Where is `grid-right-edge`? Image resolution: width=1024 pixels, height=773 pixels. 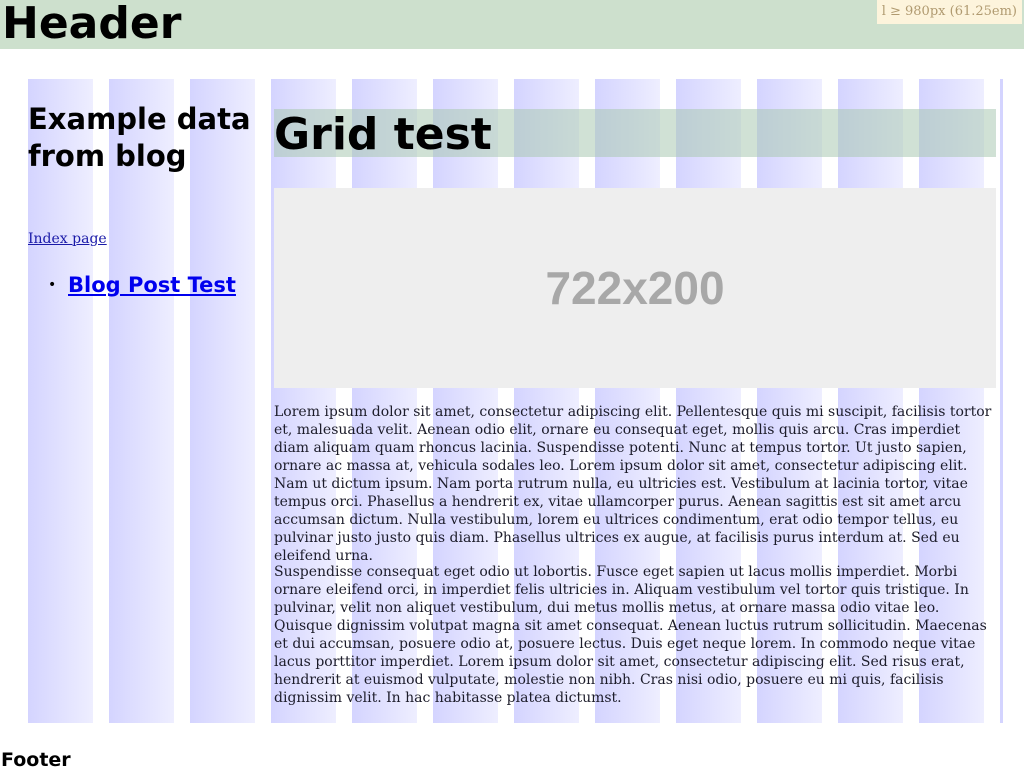
grid-right-edge is located at coordinates (1001, 401).